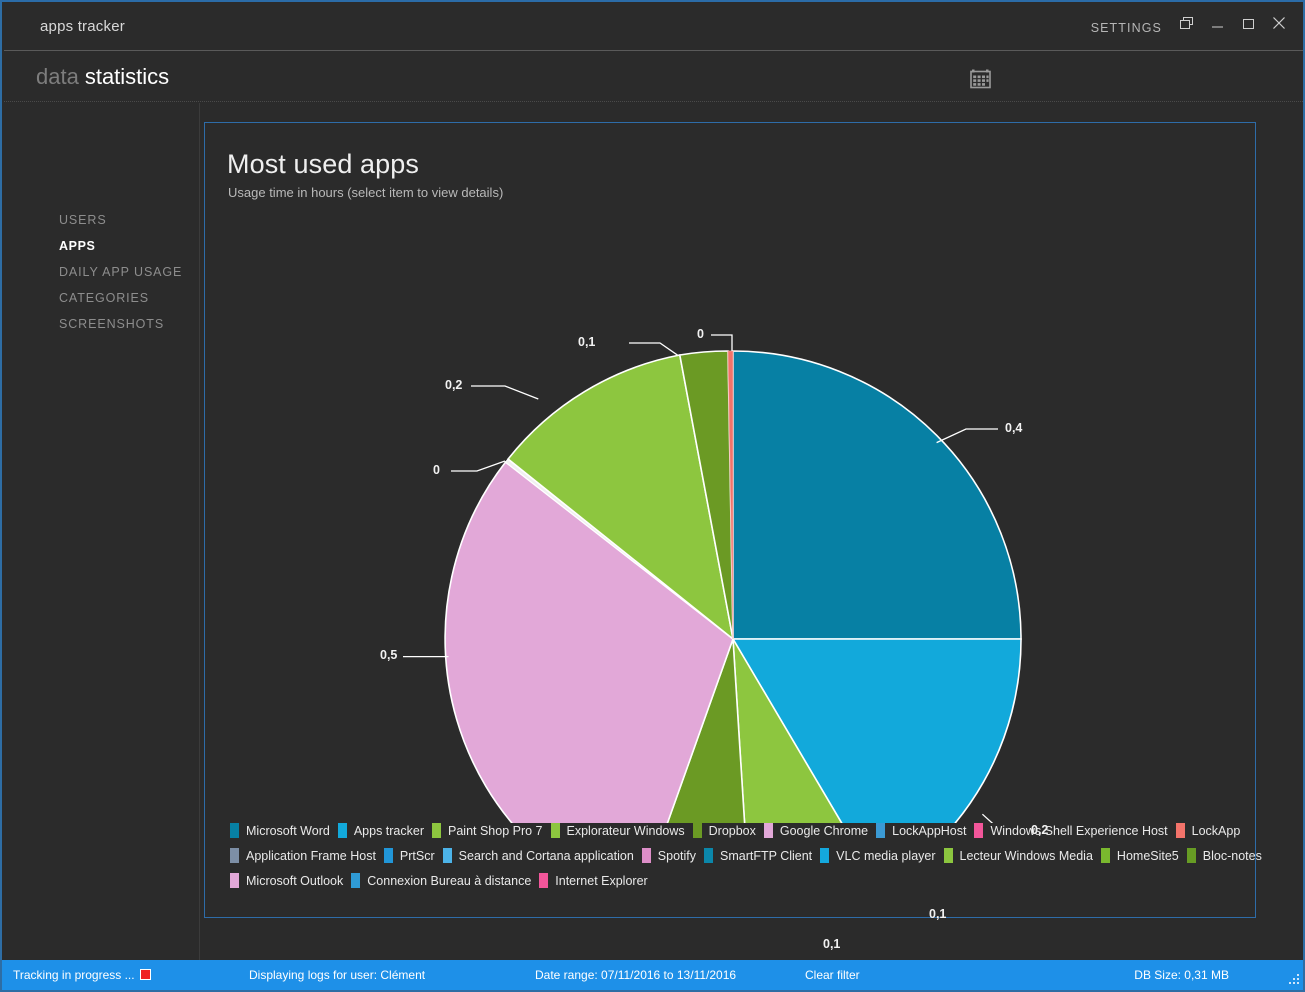  Describe the element at coordinates (288, 830) in the screenshot. I see `legend-label: Microsoft Word` at that location.